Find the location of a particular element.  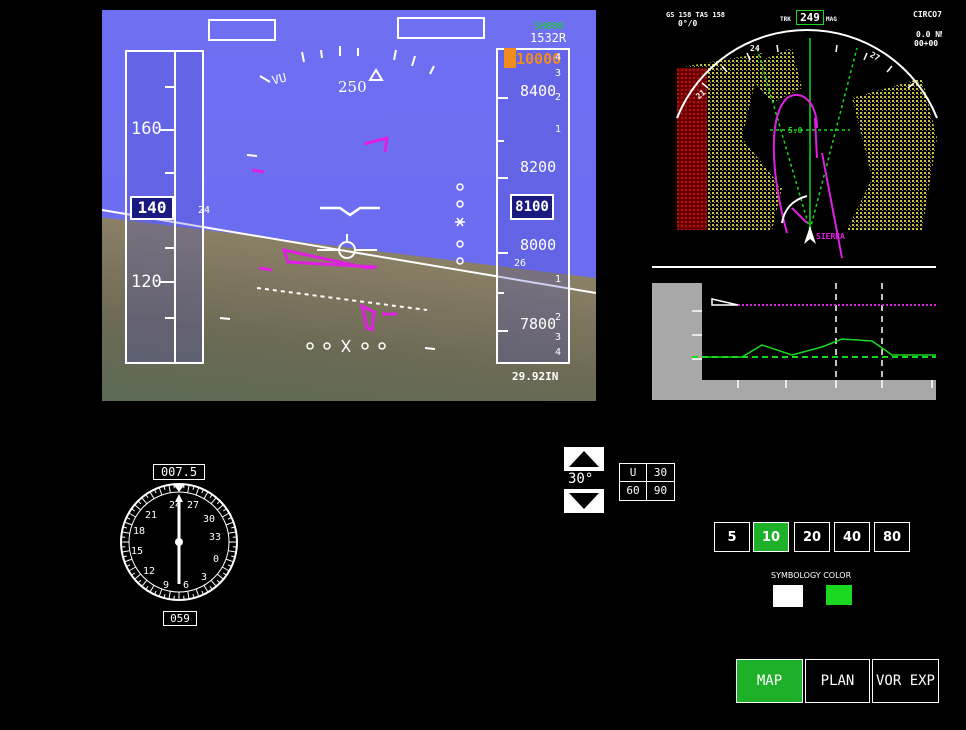

compass-num-12: 12 is located at coordinates (149, 571).